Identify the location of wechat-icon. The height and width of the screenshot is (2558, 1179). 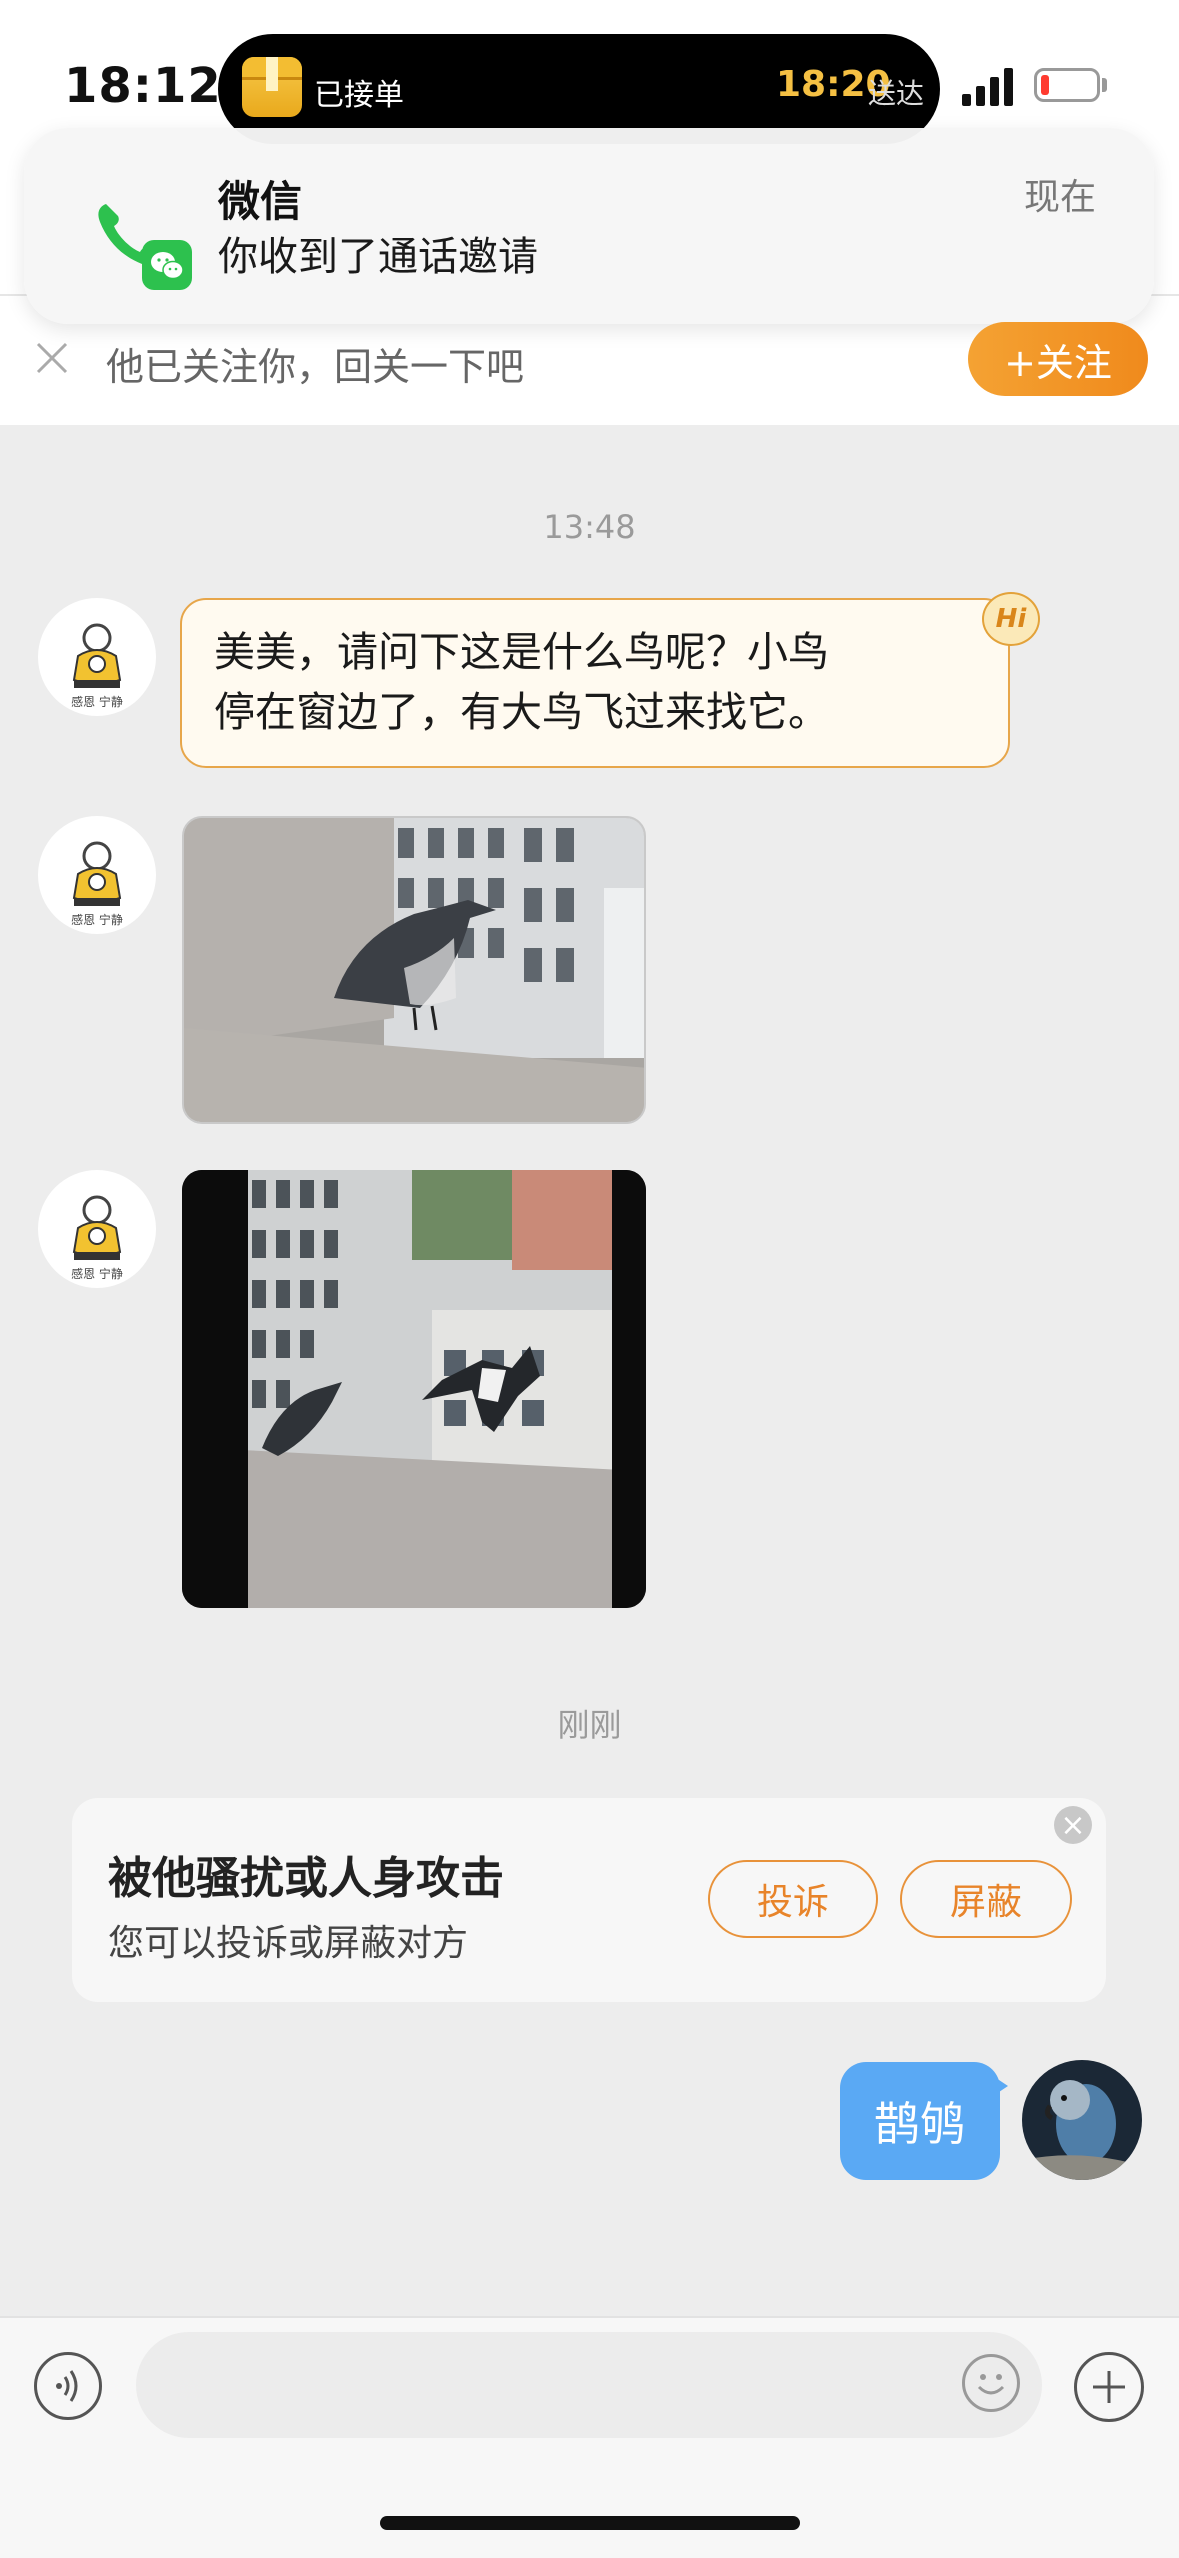
(167, 265).